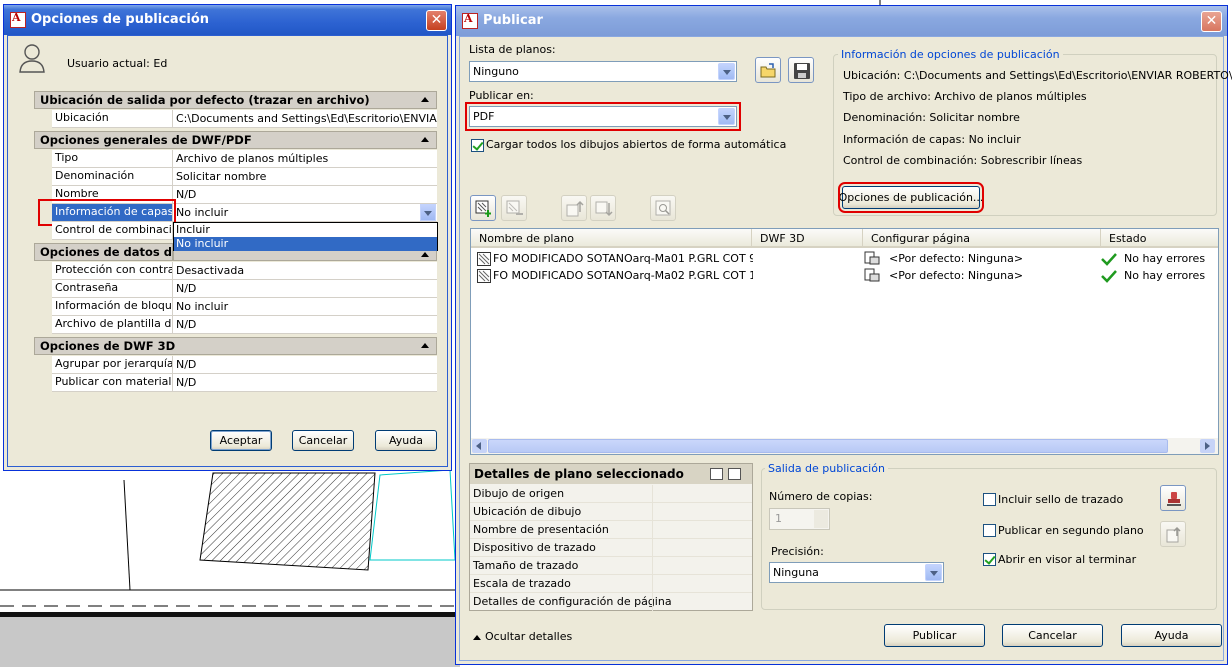 The width and height of the screenshot is (1232, 667). I want to click on export-sheet-icon, so click(1173, 534).